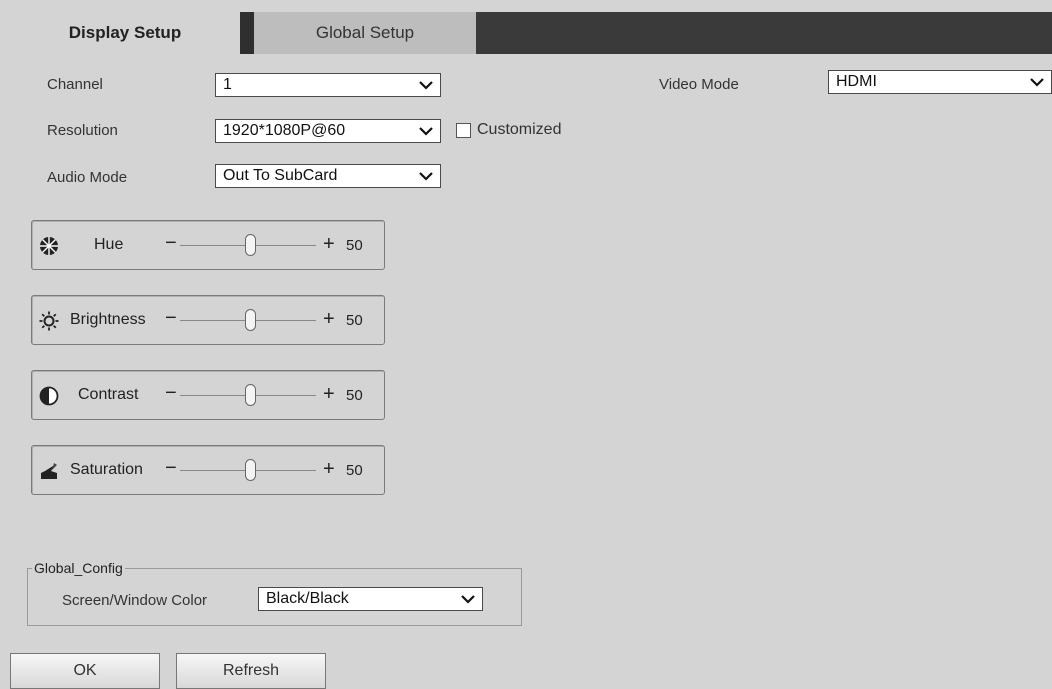 The width and height of the screenshot is (1052, 689). What do you see at coordinates (354, 245) in the screenshot?
I see `hue-value: 50` at bounding box center [354, 245].